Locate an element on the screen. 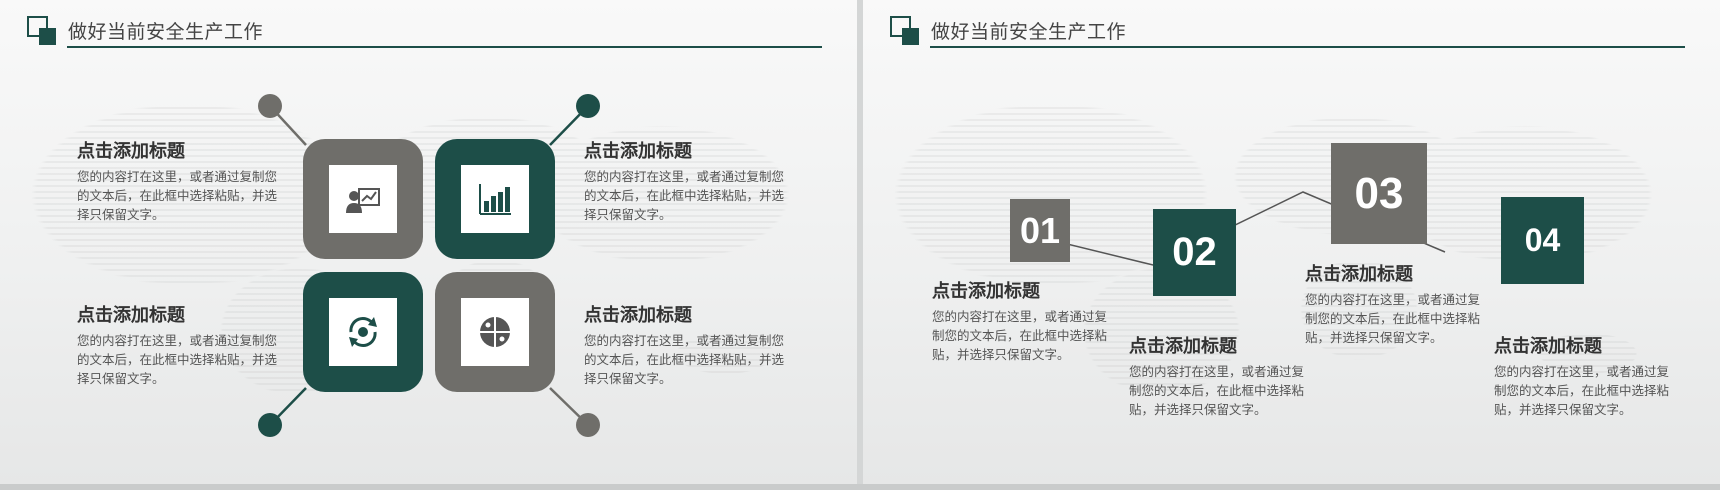 The width and height of the screenshot is (1720, 490). presentation-icon is located at coordinates (363, 200).